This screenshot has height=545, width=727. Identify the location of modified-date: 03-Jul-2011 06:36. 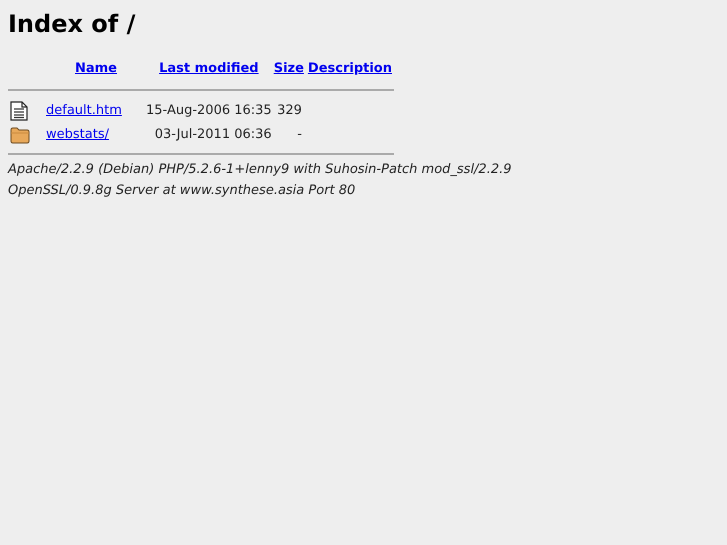
(213, 134).